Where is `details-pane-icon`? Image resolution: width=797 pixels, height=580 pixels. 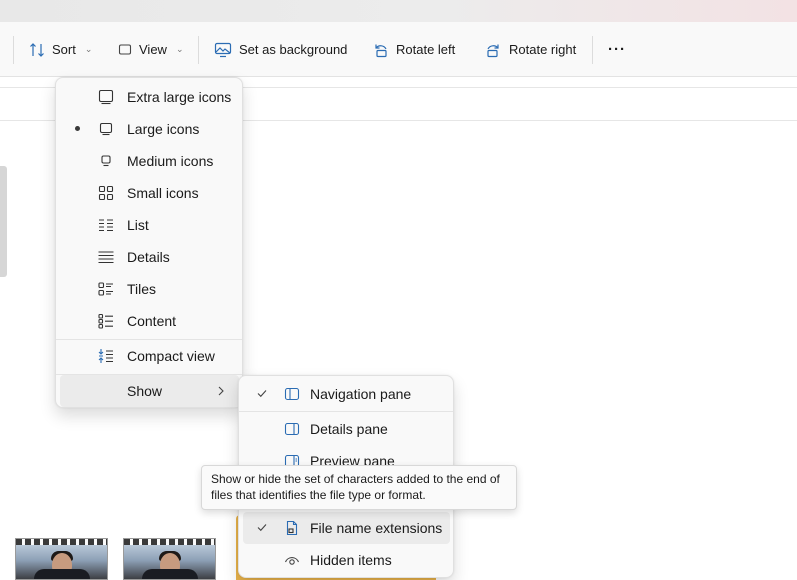
details-pane-icon is located at coordinates (292, 429).